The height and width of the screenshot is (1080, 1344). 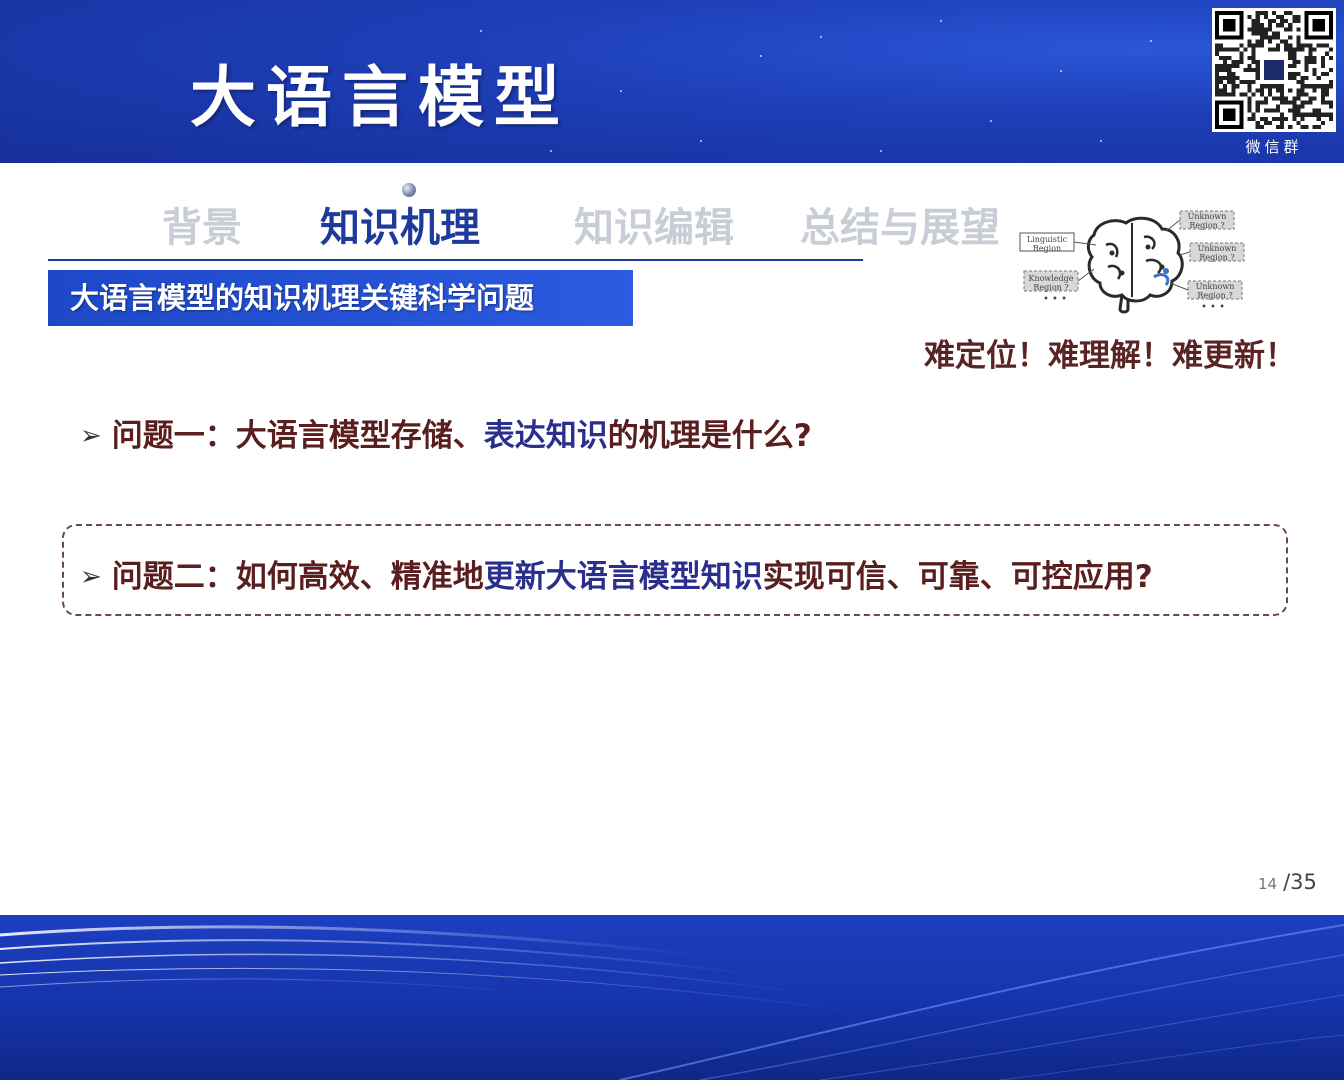 What do you see at coordinates (173, 577) in the screenshot?
I see `question-two-prefix: 问题二：` at bounding box center [173, 577].